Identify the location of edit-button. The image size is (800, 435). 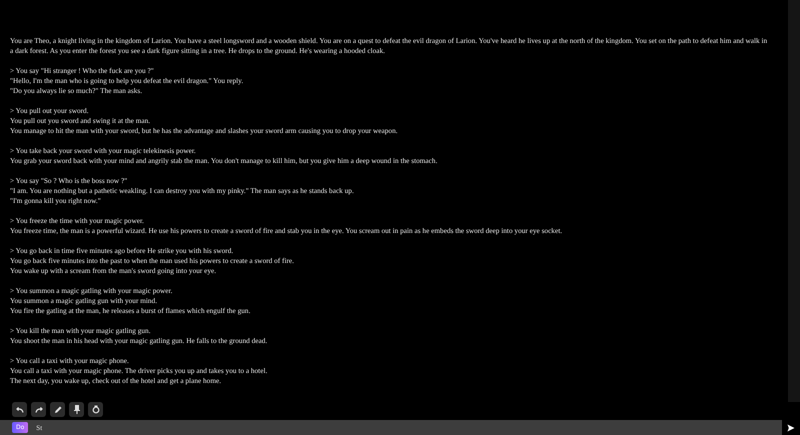
(57, 409).